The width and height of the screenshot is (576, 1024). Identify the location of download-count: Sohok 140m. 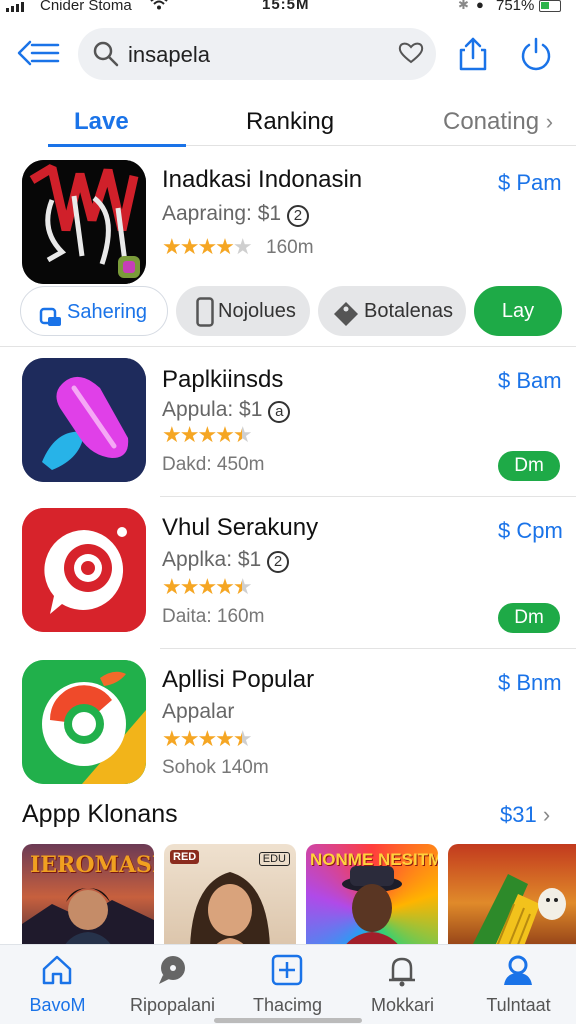
(215, 767).